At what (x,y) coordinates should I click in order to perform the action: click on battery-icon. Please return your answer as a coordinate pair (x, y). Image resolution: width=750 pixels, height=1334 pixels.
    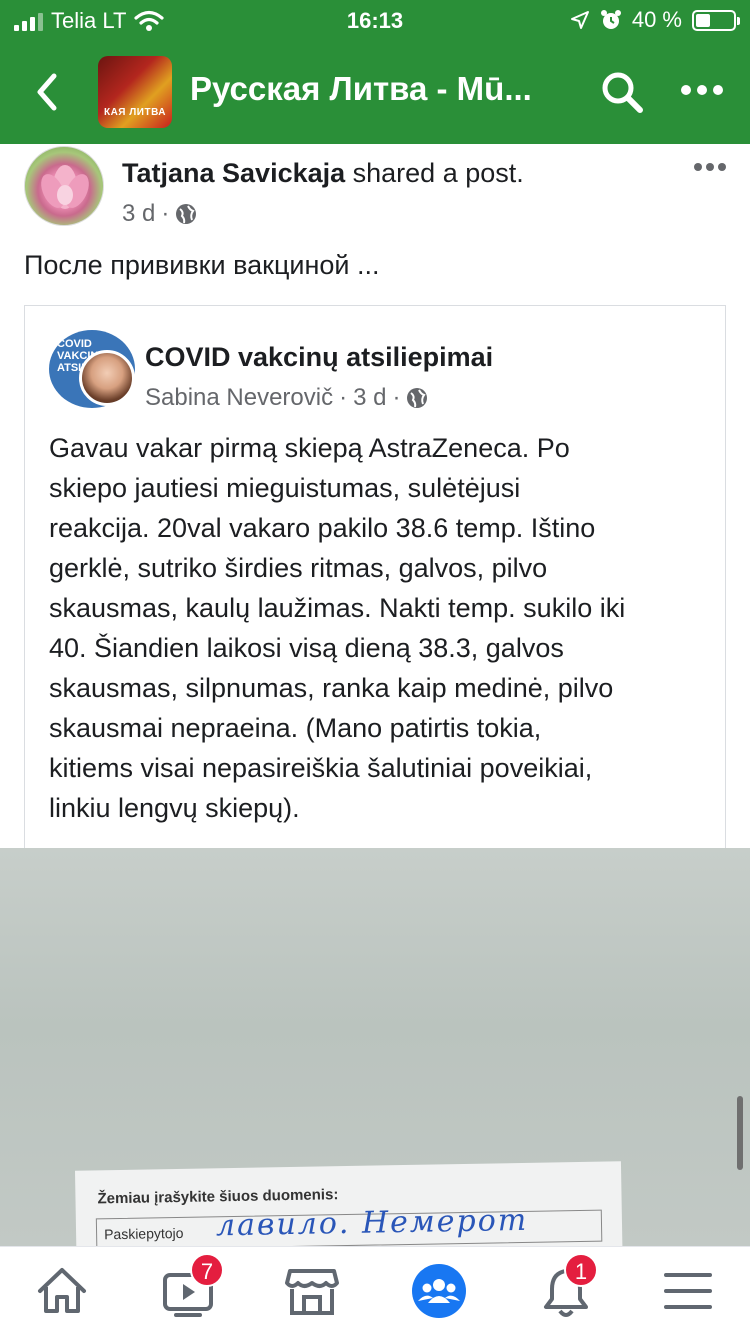
    Looking at the image, I should click on (716, 20).